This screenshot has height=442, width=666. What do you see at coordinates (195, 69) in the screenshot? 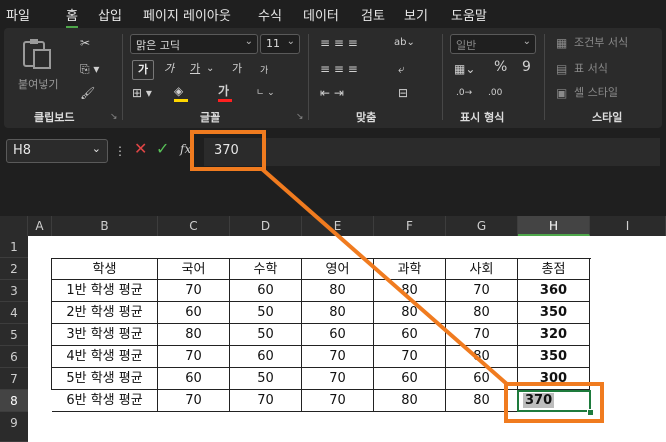
I see `underline-button: 가` at bounding box center [195, 69].